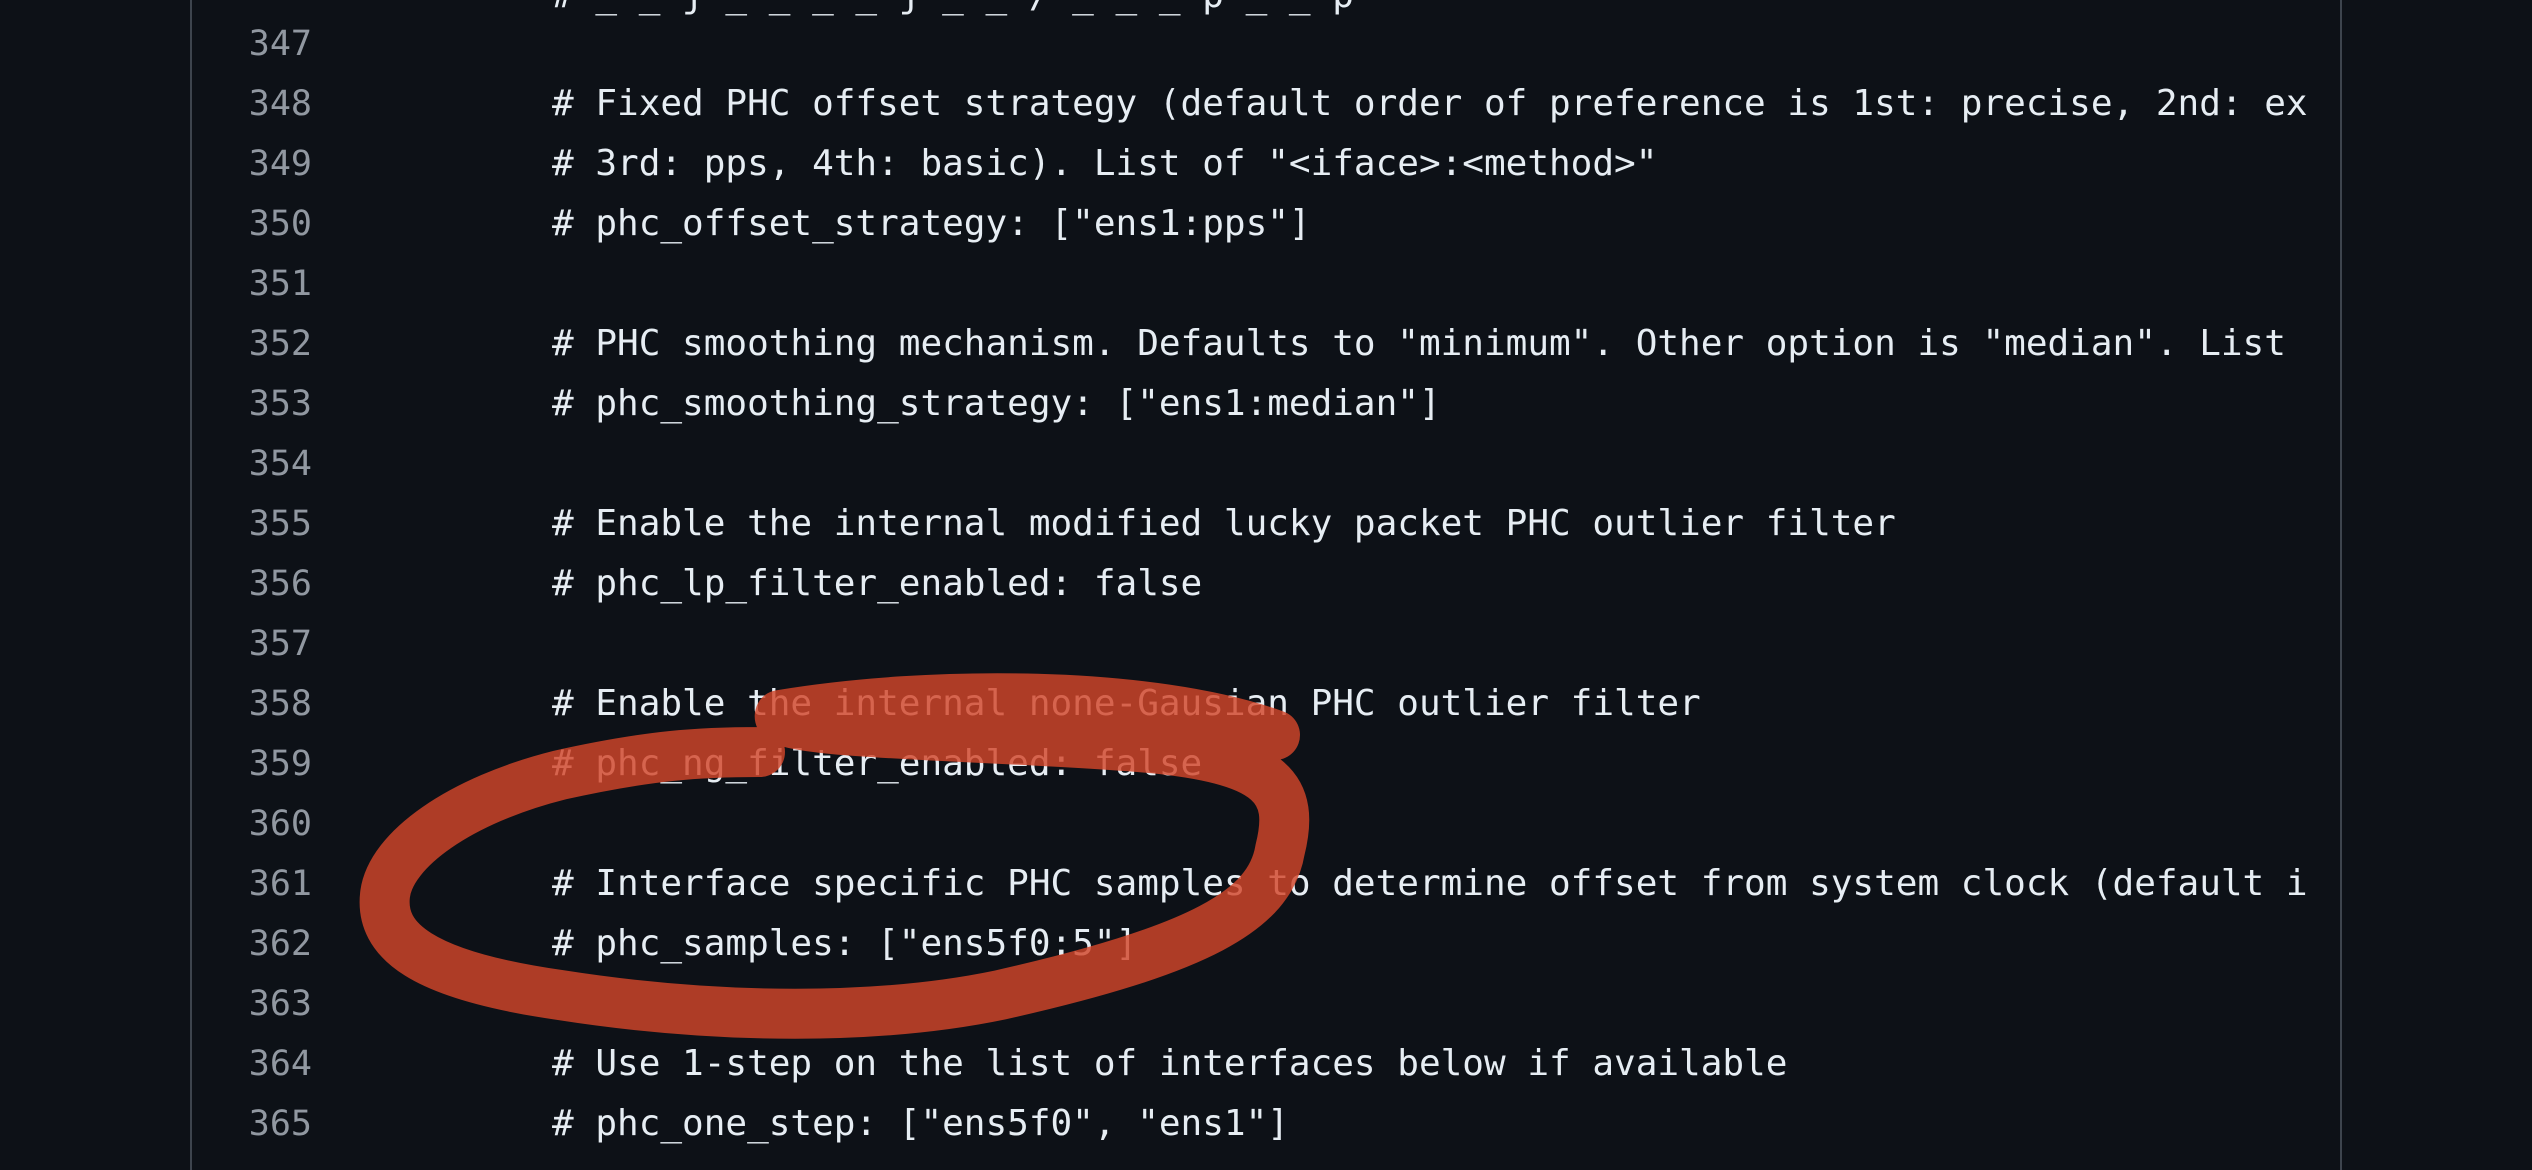  Describe the element at coordinates (252, 1124) in the screenshot. I see `line-number: 365` at that location.